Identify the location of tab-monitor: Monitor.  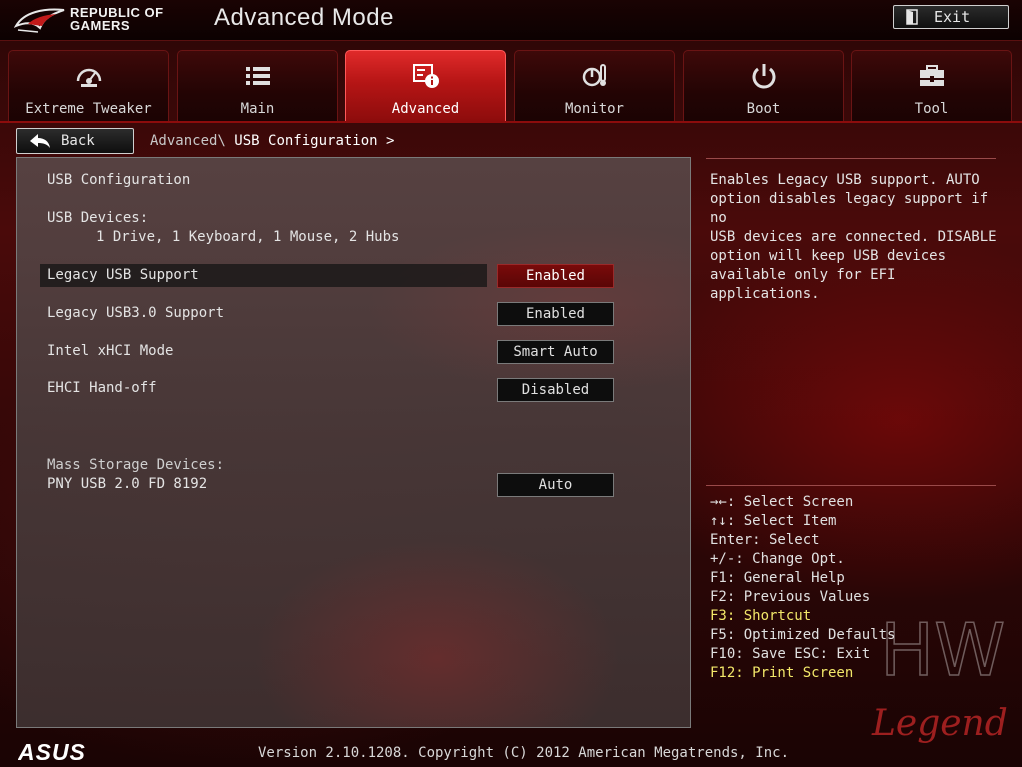
(594, 86).